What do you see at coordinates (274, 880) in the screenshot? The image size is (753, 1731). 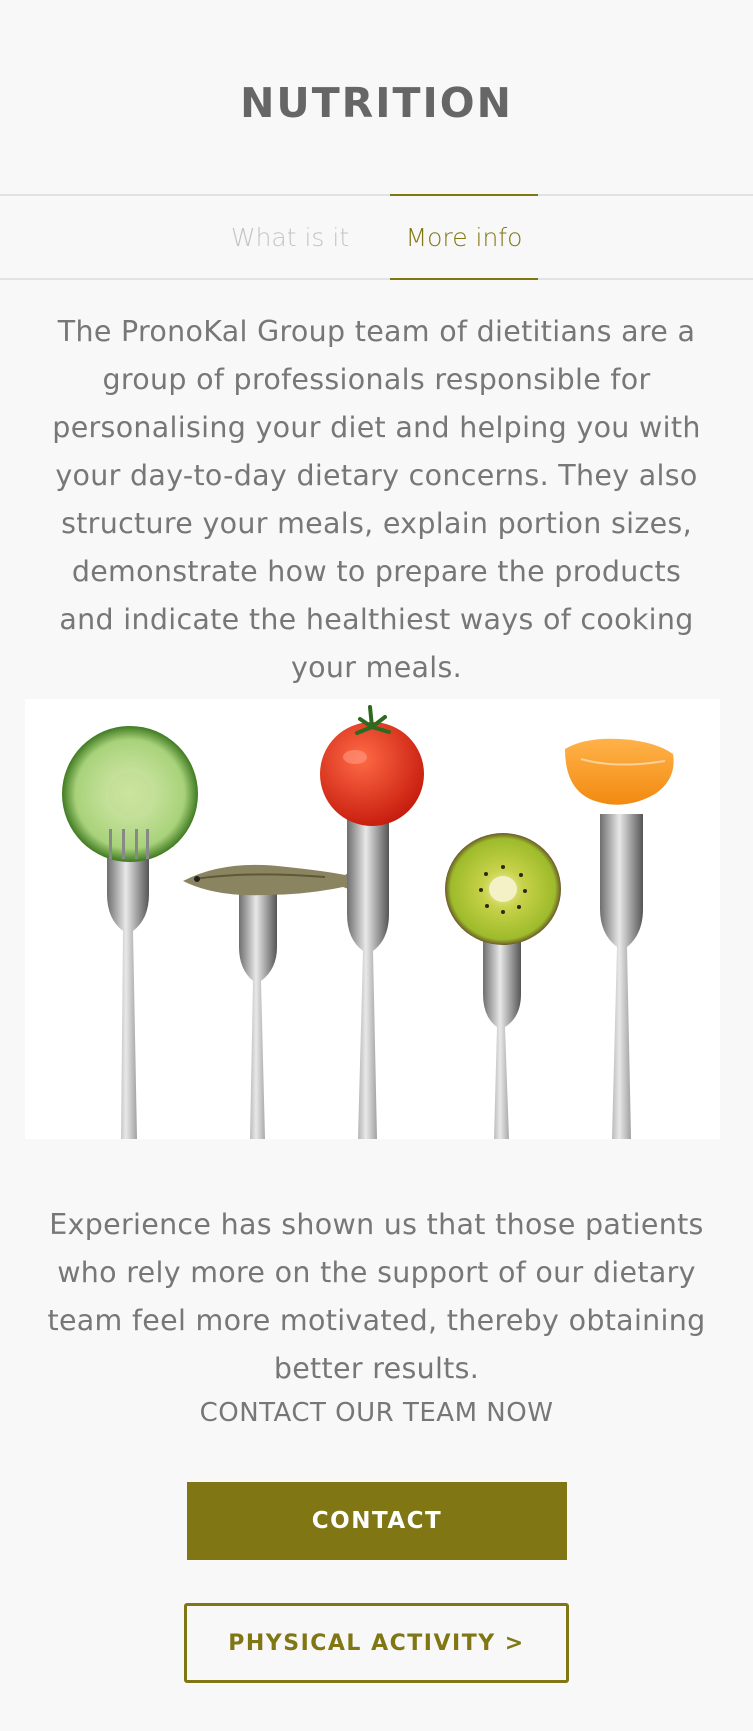 I see `fish` at bounding box center [274, 880].